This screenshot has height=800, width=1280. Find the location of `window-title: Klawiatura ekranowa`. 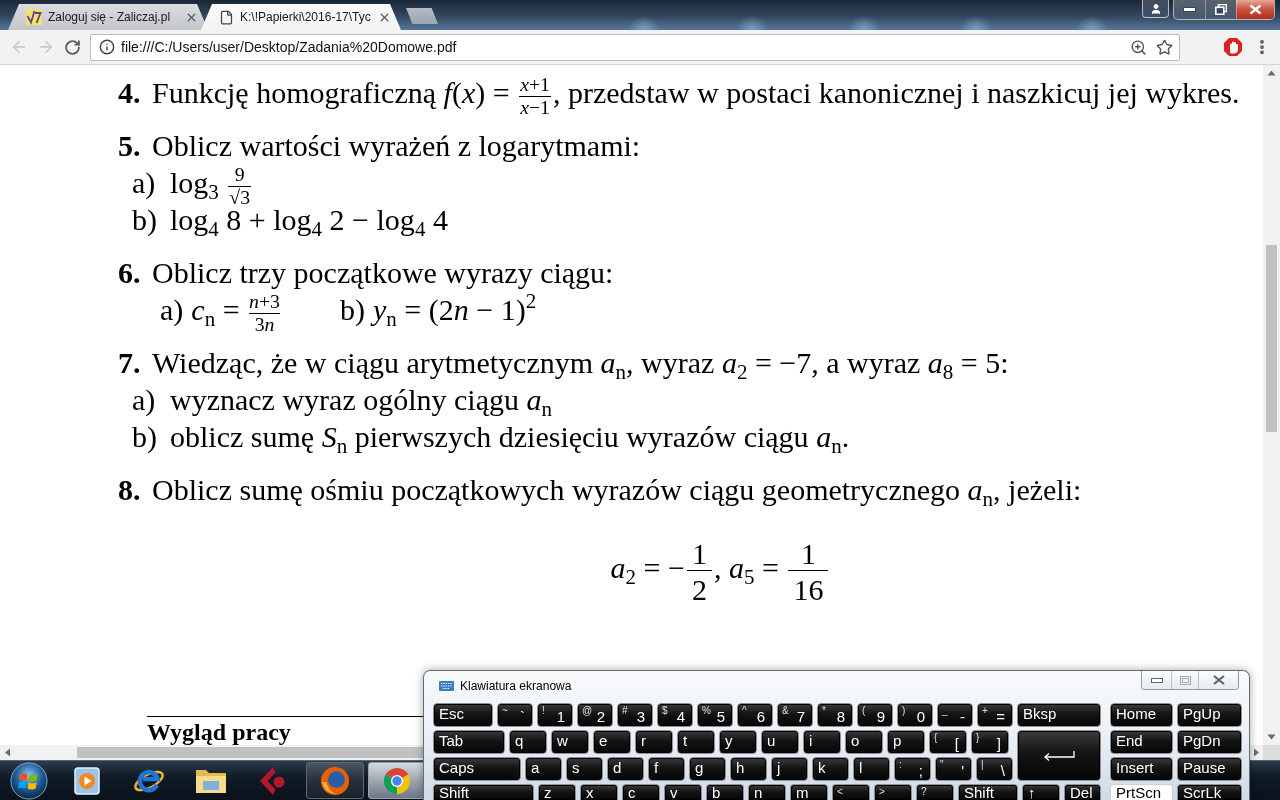

window-title: Klawiatura ekranowa is located at coordinates (516, 686).